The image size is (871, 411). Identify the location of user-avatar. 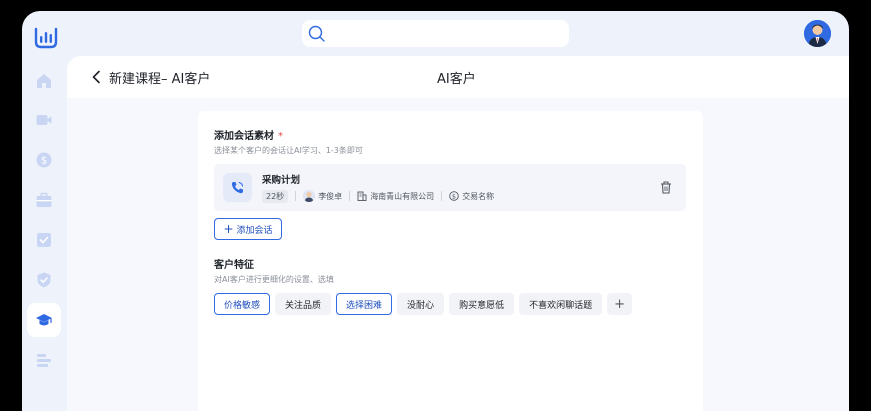
(817, 33).